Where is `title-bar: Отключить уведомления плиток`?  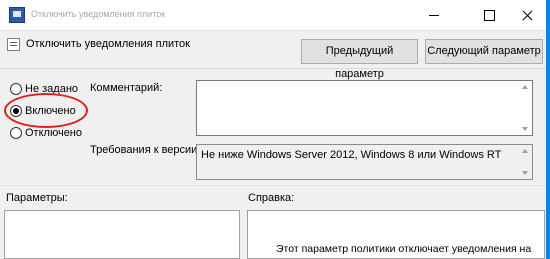 title-bar: Отключить уведомления плиток is located at coordinates (275, 15).